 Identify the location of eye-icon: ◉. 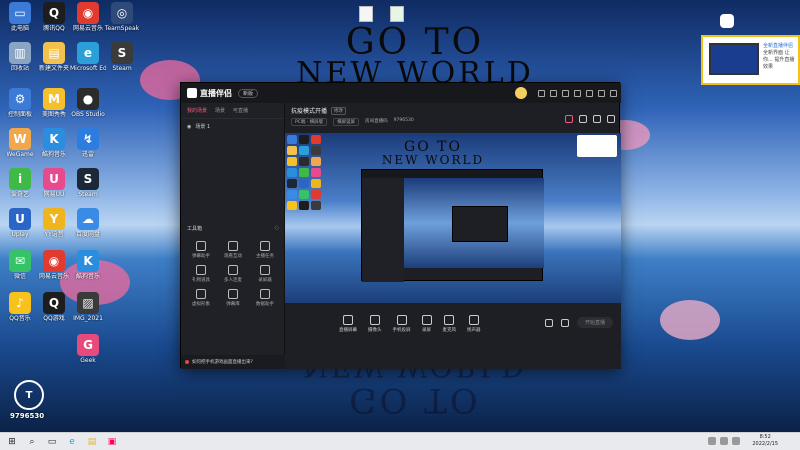
(189, 127).